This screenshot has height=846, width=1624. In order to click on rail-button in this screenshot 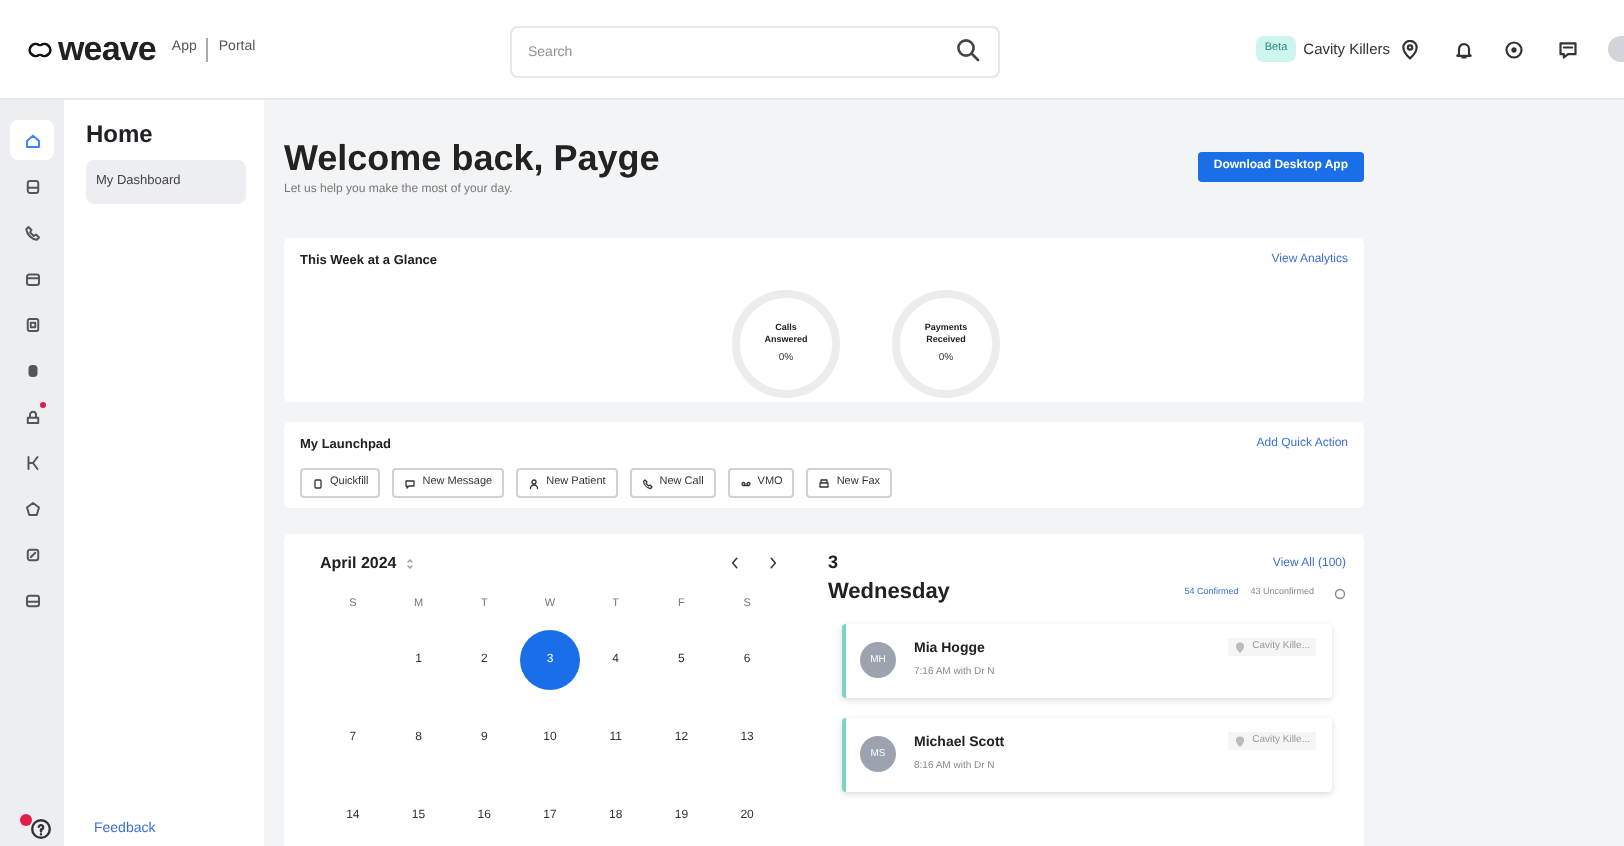, I will do `click(32, 140)`.